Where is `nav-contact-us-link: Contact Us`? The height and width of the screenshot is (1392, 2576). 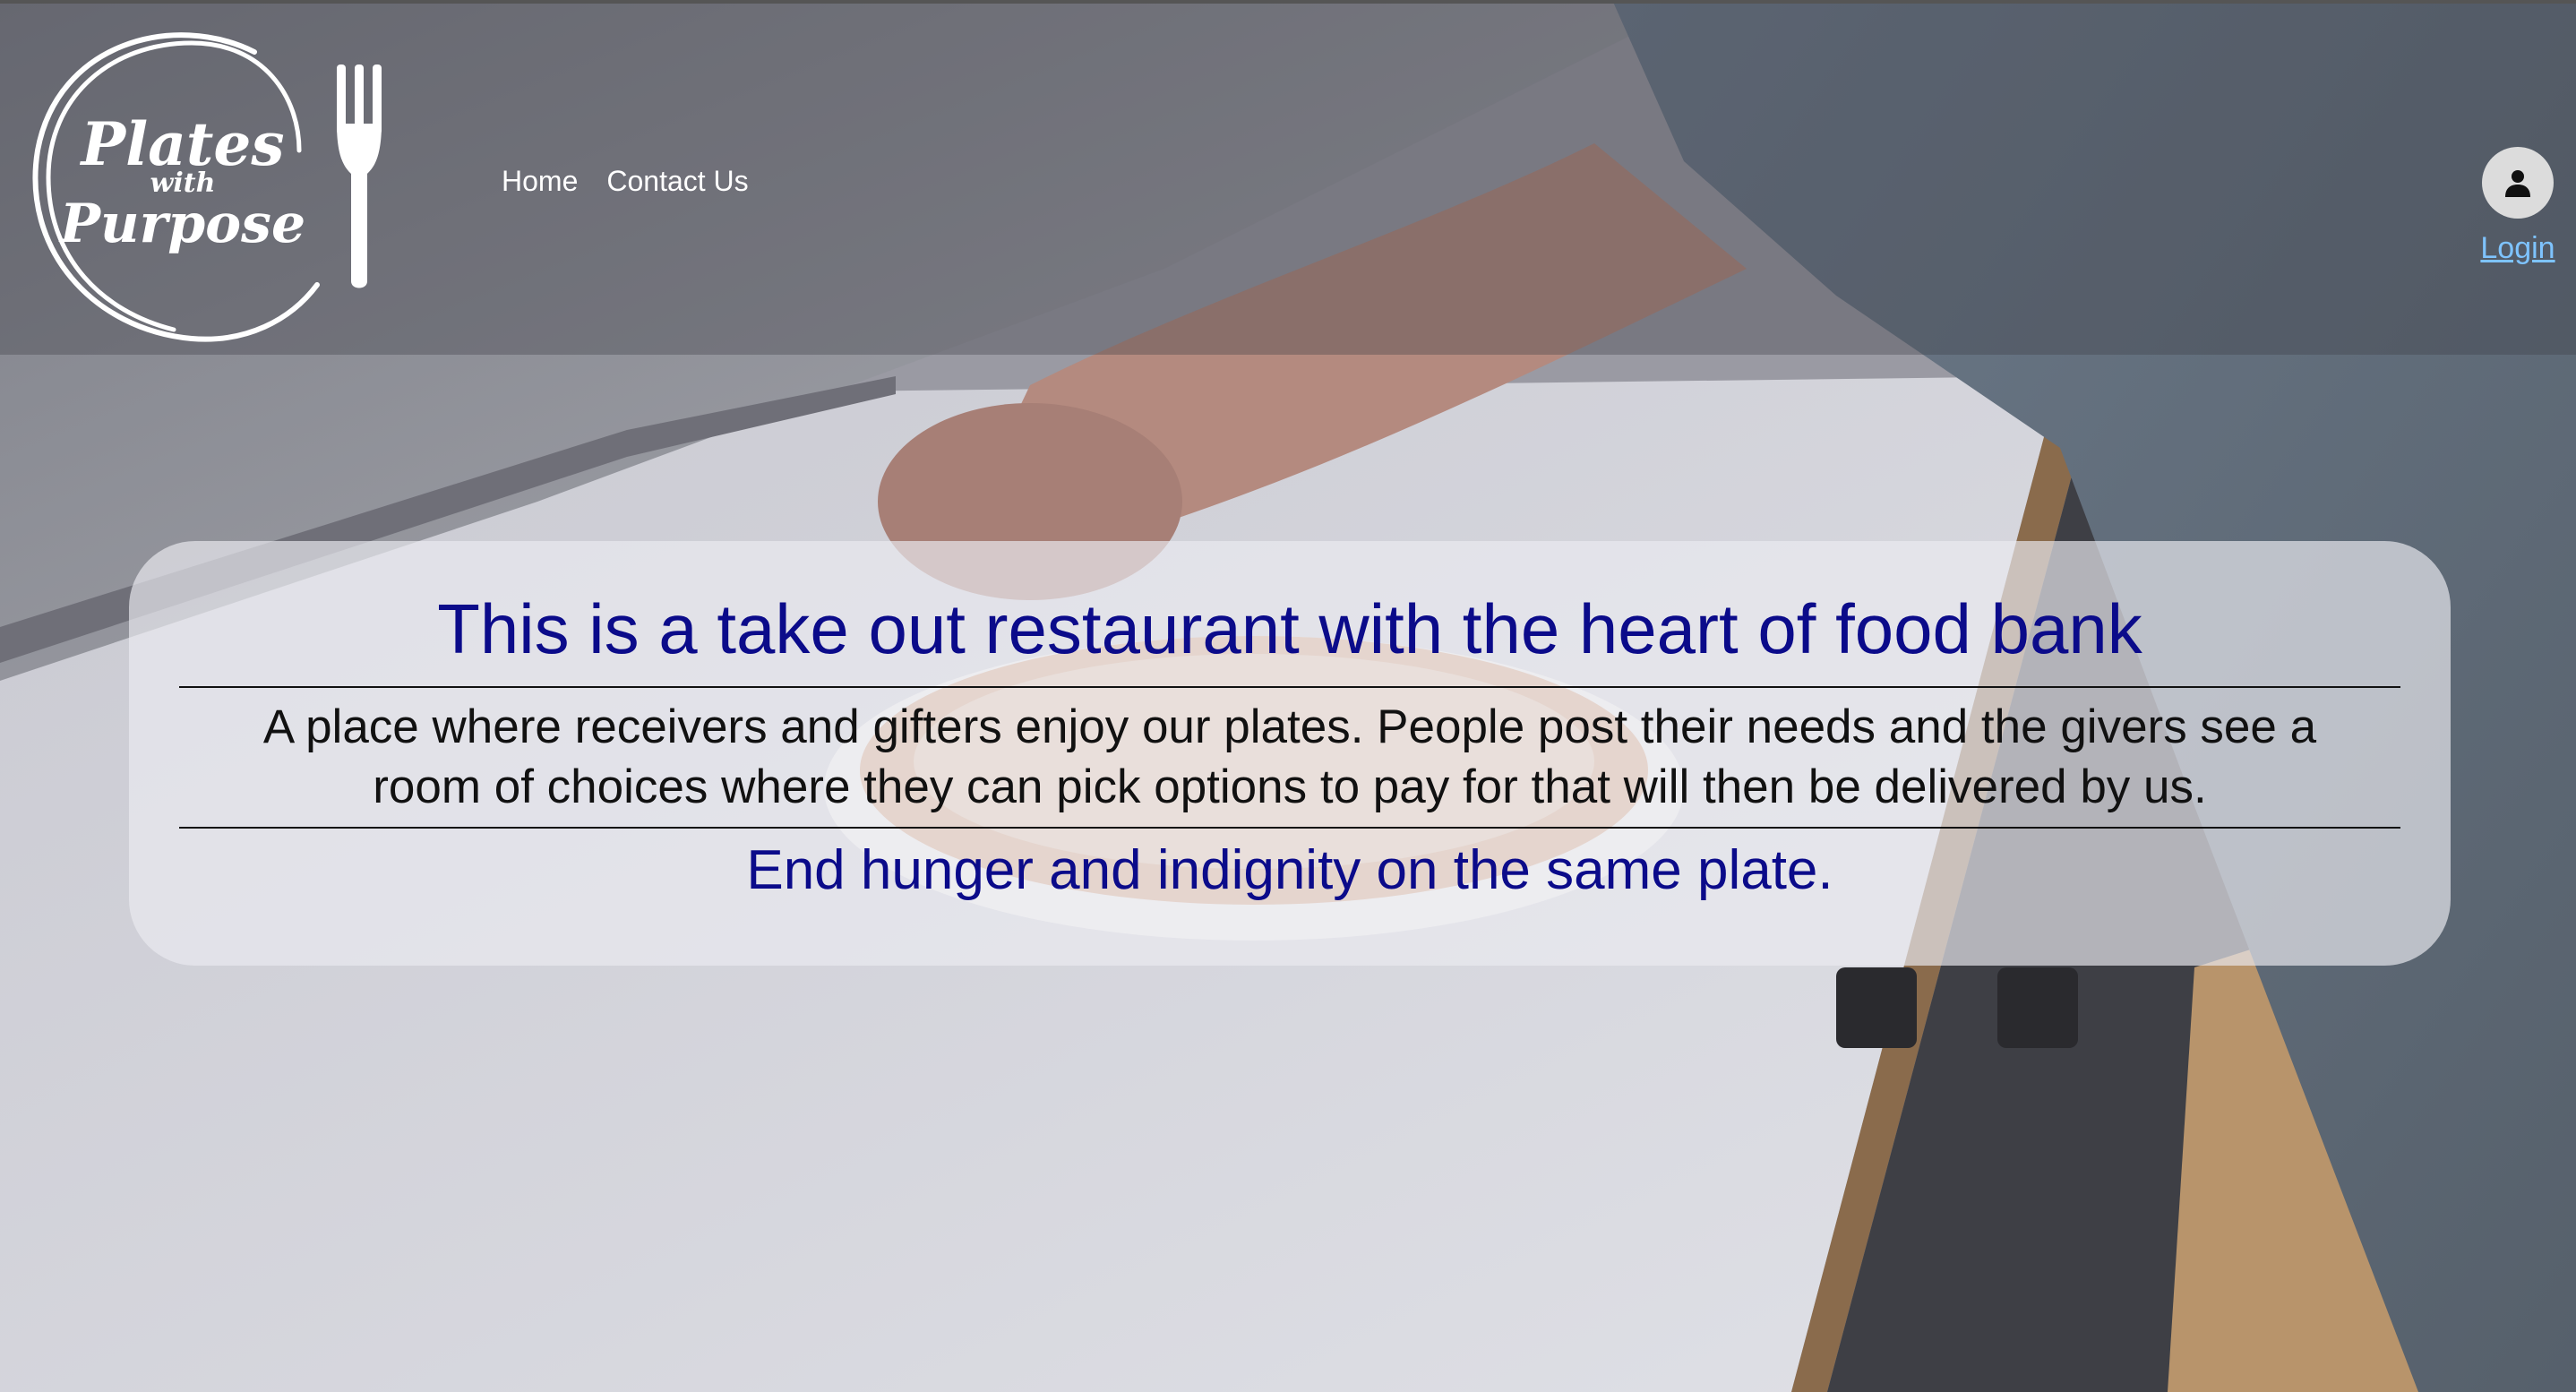 nav-contact-us-link: Contact Us is located at coordinates (677, 181).